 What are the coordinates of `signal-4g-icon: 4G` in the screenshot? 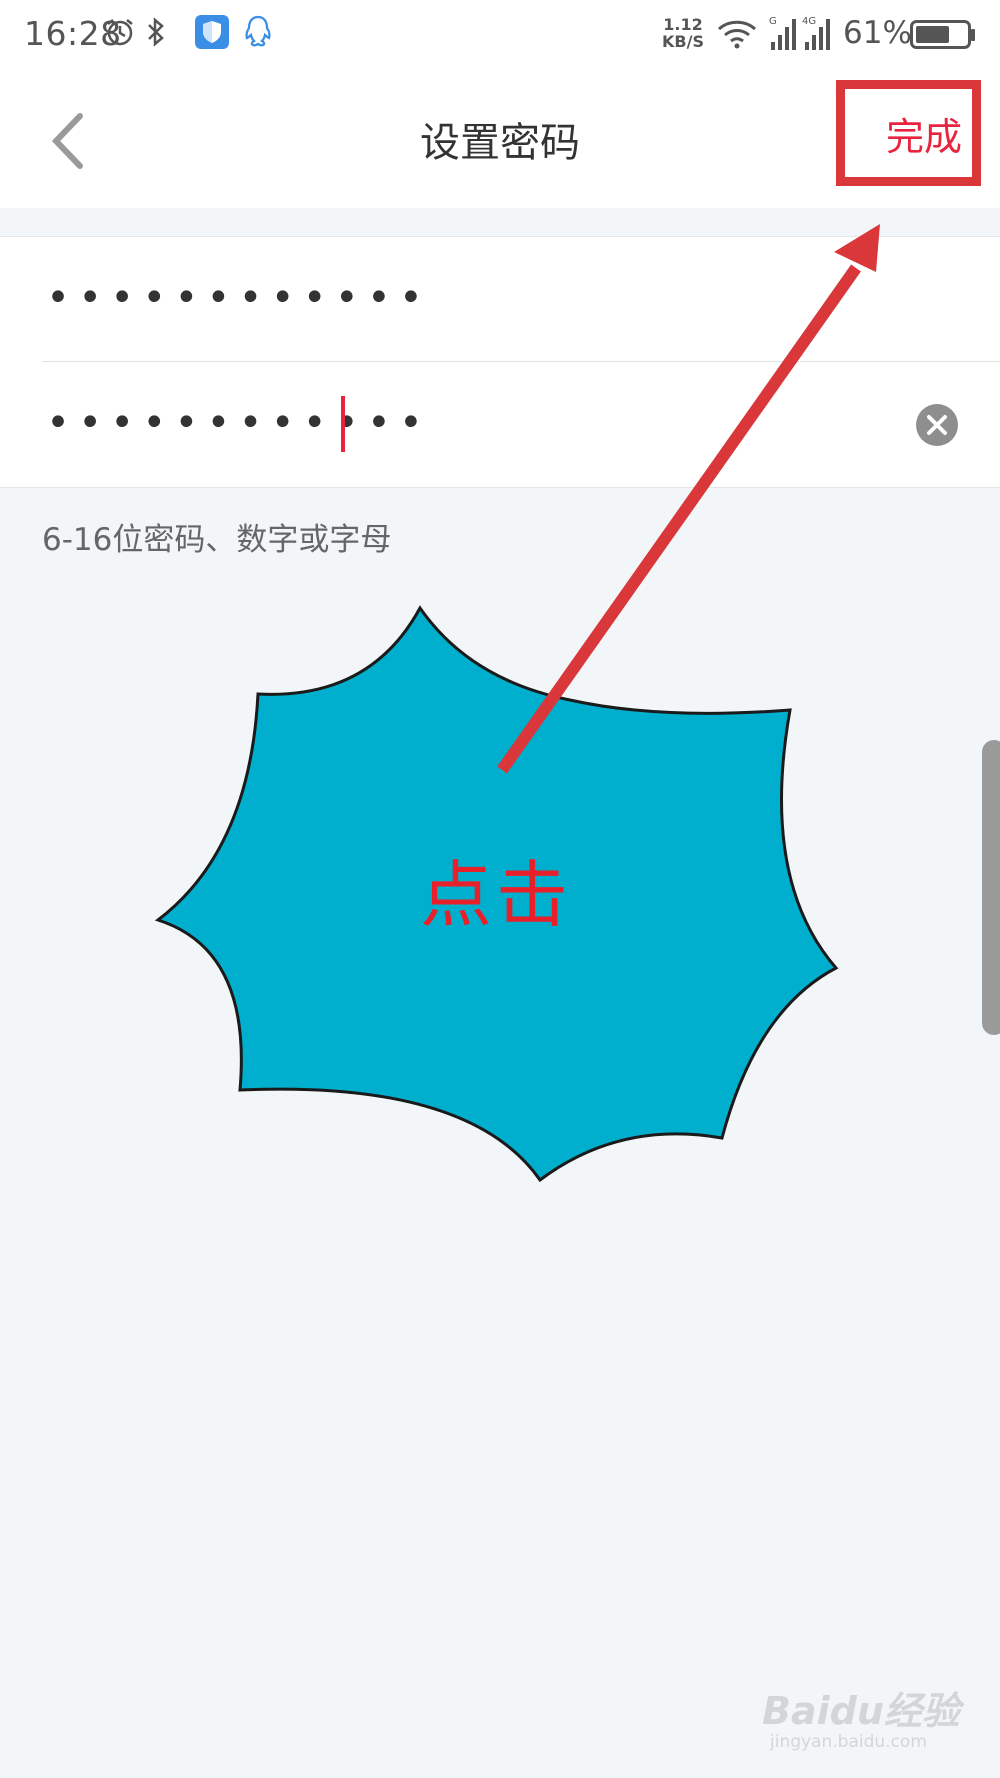 It's located at (816, 33).